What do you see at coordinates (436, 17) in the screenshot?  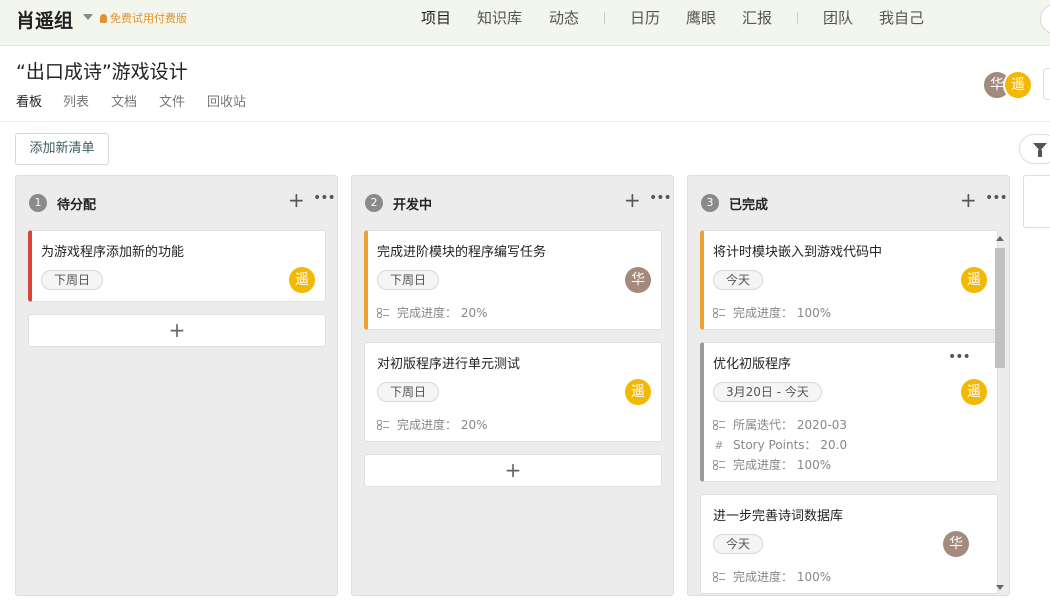 I see `nav-projects: 项目` at bounding box center [436, 17].